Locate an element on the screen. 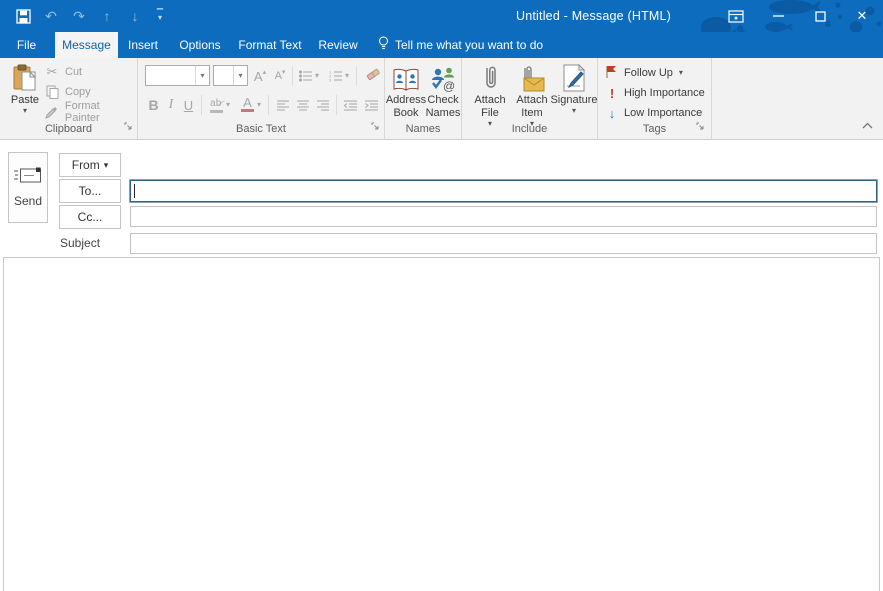 Image resolution: width=883 pixels, height=591 pixels. bold-button: B is located at coordinates (153, 105).